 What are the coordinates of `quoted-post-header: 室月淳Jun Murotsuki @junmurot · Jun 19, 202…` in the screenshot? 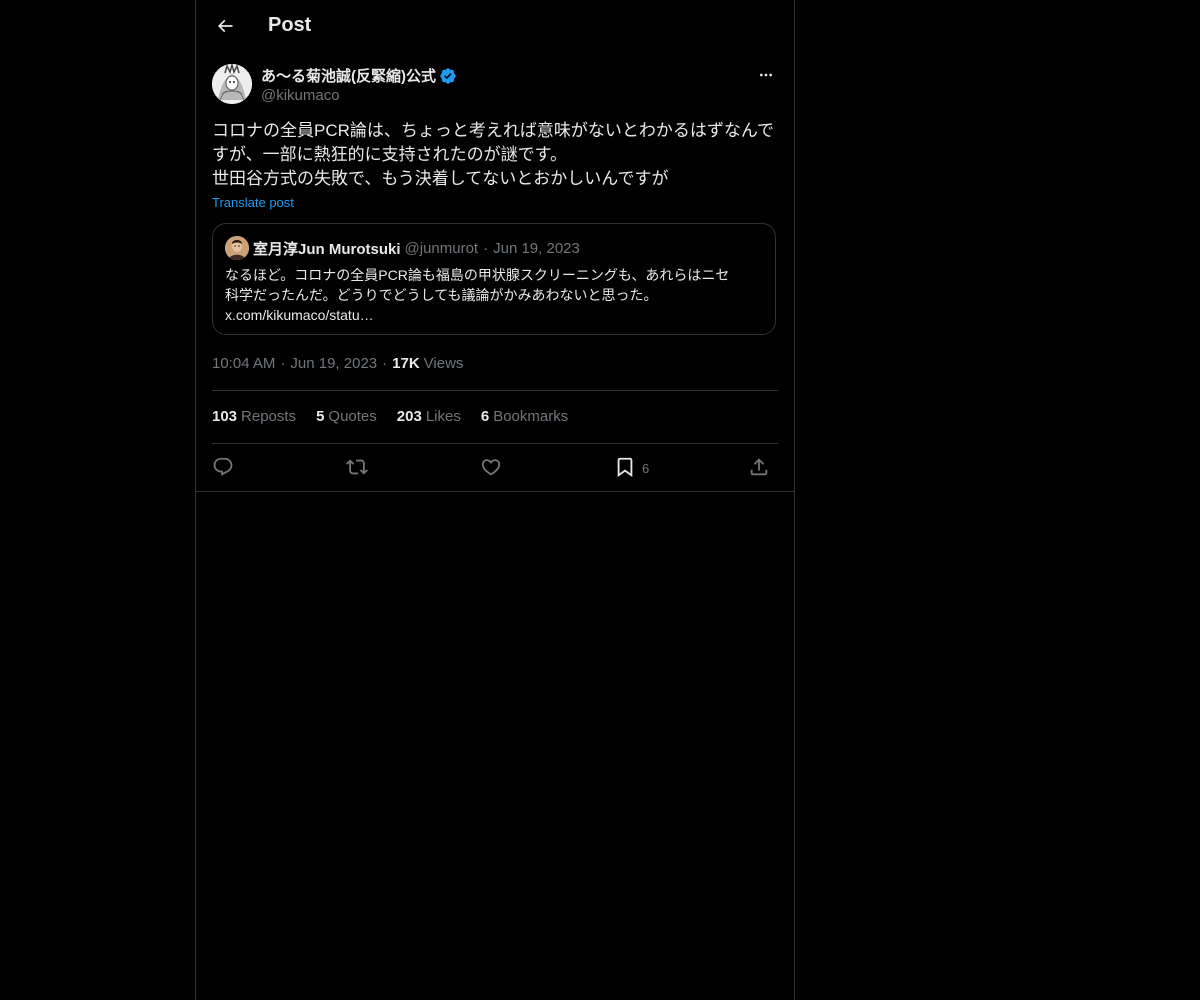 It's located at (402, 248).